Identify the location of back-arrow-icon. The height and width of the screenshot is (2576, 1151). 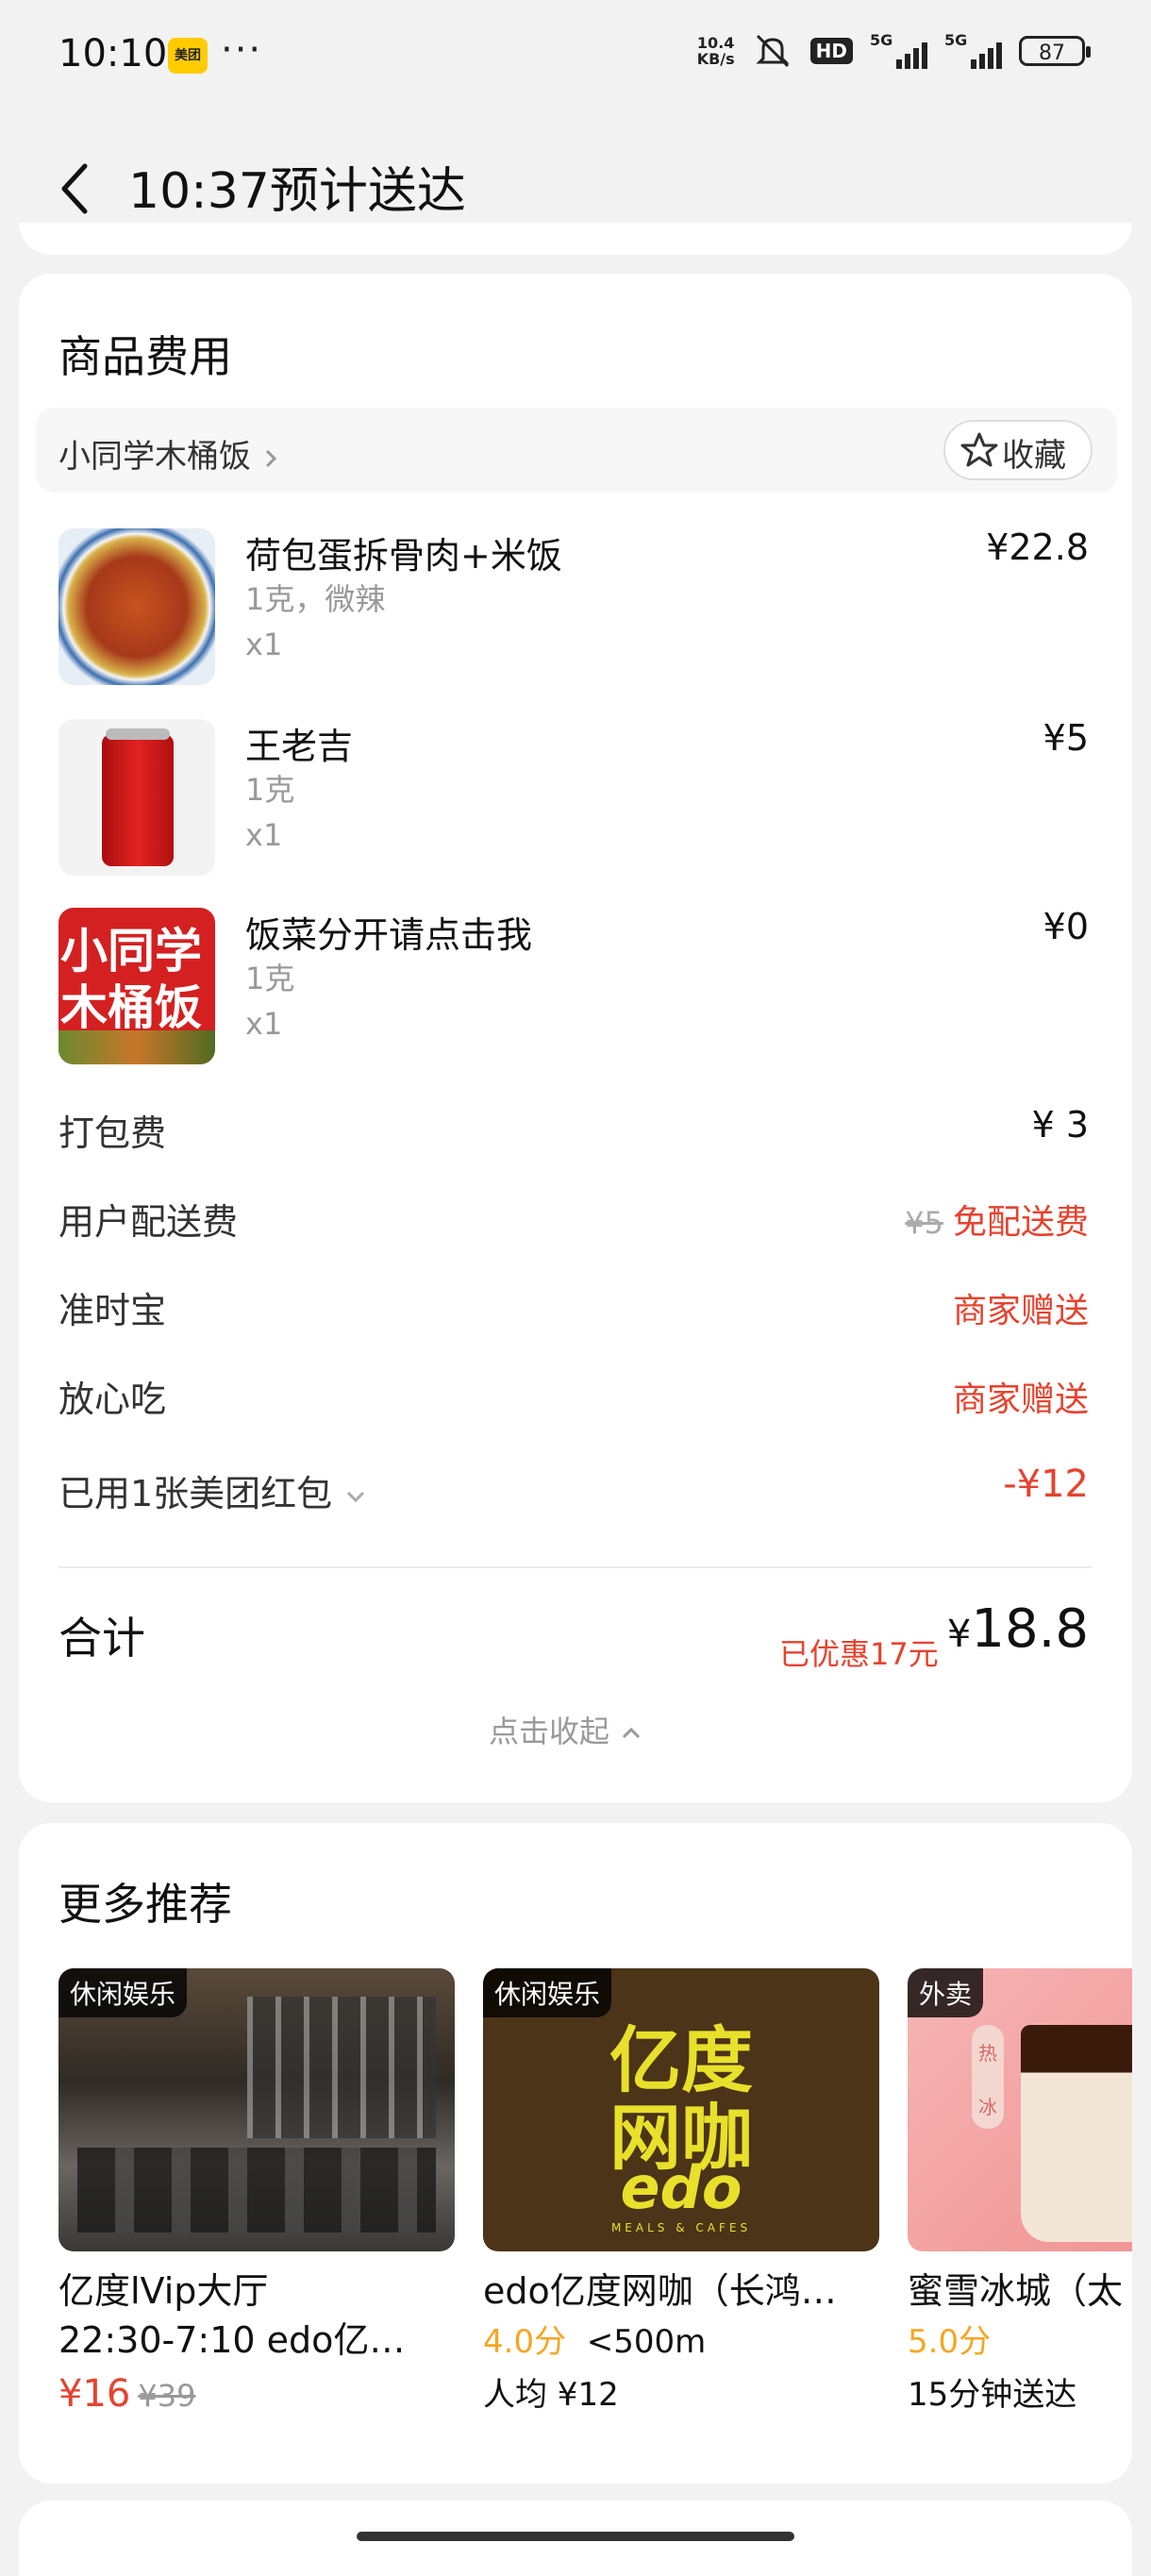
(75, 188).